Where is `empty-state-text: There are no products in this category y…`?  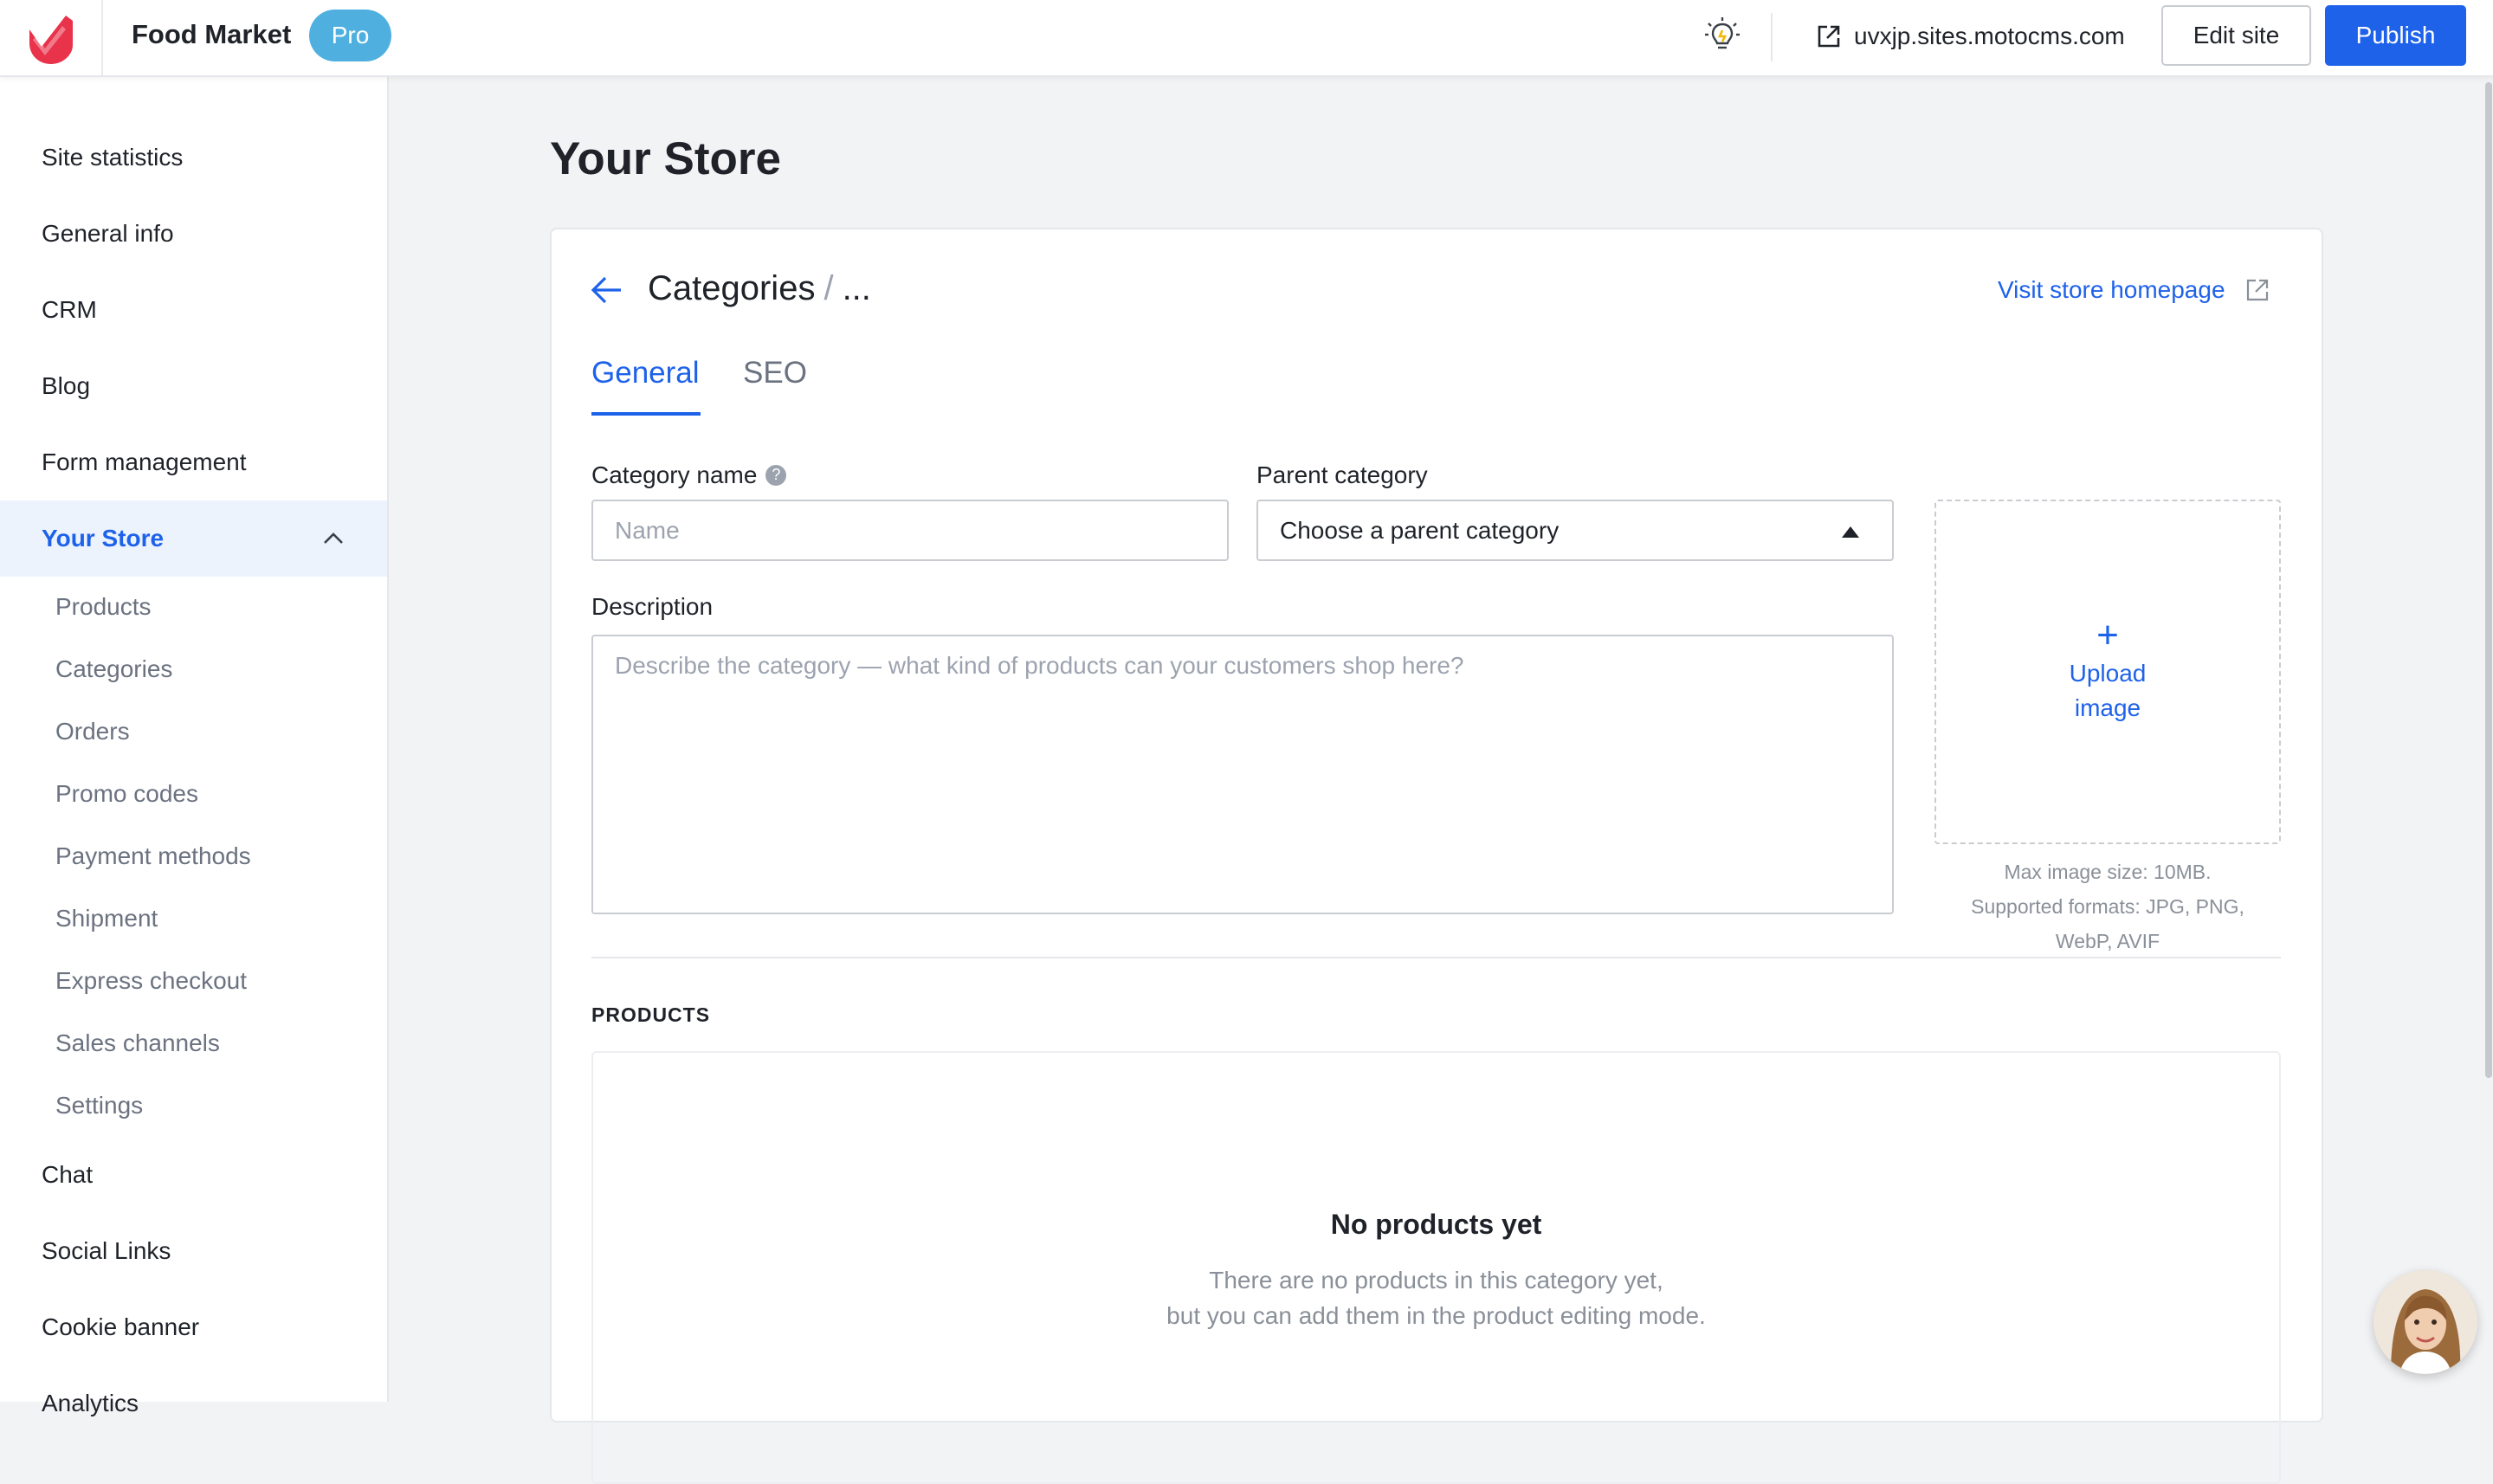 empty-state-text: There are no products in this category y… is located at coordinates (1436, 1297).